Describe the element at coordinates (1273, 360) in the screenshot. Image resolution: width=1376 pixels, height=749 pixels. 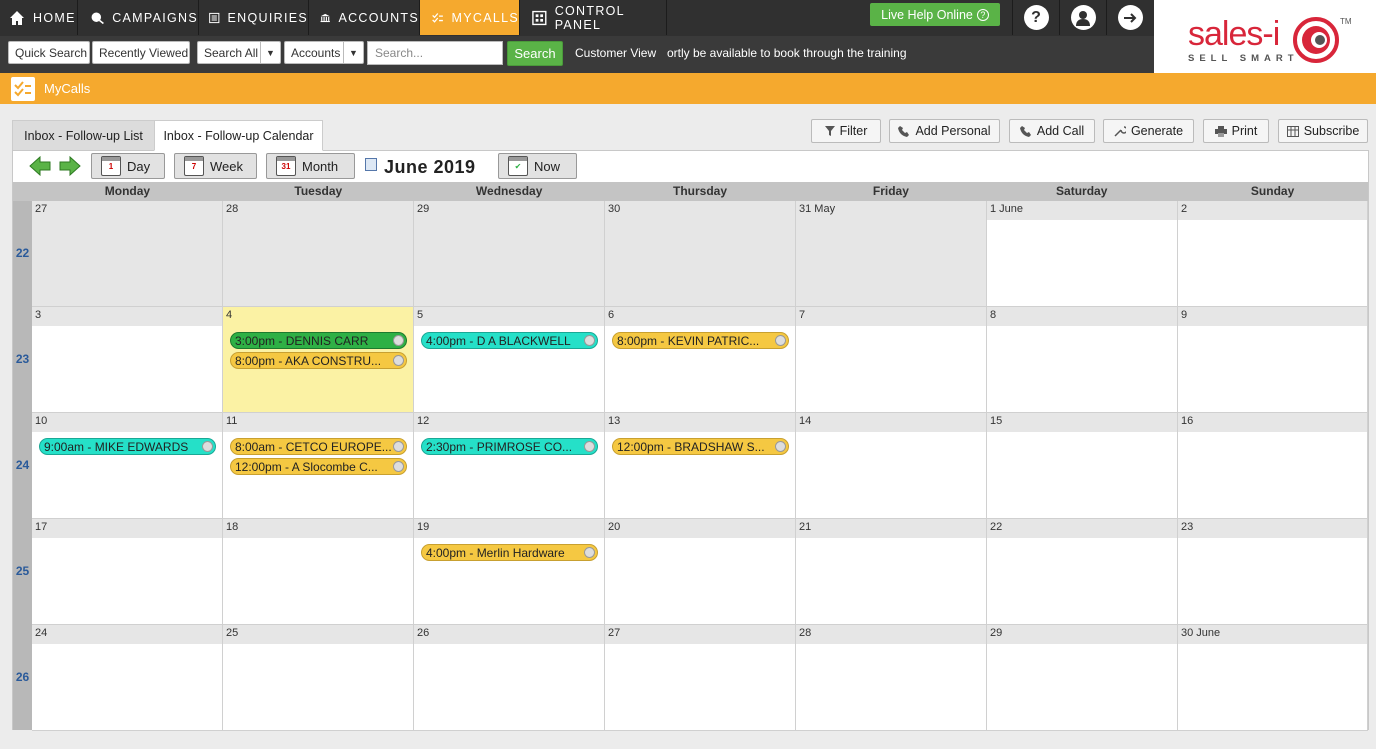
I see `day-cell: 9` at that location.